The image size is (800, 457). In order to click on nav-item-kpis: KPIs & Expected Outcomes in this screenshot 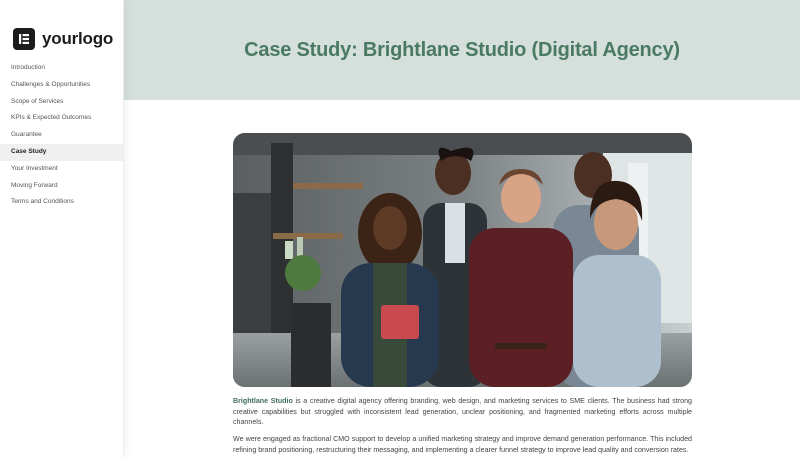, I will do `click(61, 118)`.